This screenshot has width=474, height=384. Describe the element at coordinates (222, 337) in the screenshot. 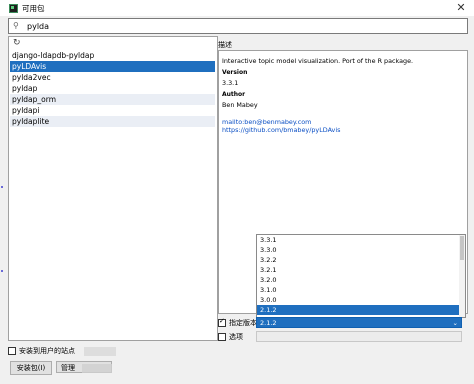

I see `options-checkbox` at that location.